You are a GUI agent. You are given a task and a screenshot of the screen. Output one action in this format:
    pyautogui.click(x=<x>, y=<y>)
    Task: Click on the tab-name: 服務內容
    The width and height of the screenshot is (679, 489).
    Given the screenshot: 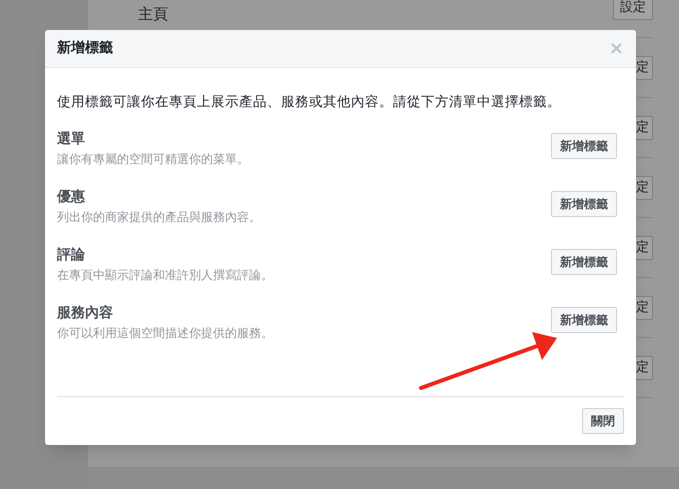 What is the action you would take?
    pyautogui.click(x=85, y=314)
    